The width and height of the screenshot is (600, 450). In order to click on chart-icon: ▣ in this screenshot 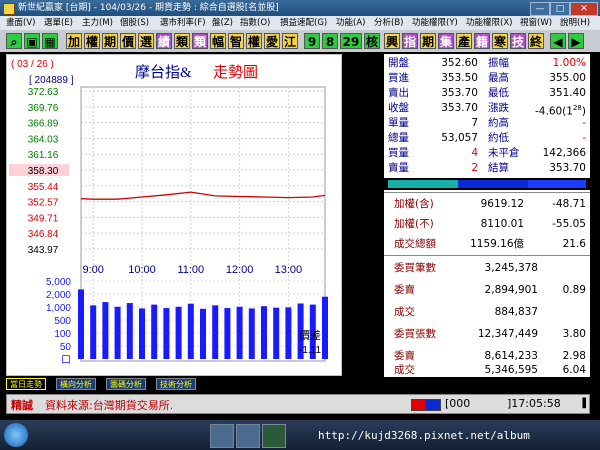, I will do `click(32, 41)`.